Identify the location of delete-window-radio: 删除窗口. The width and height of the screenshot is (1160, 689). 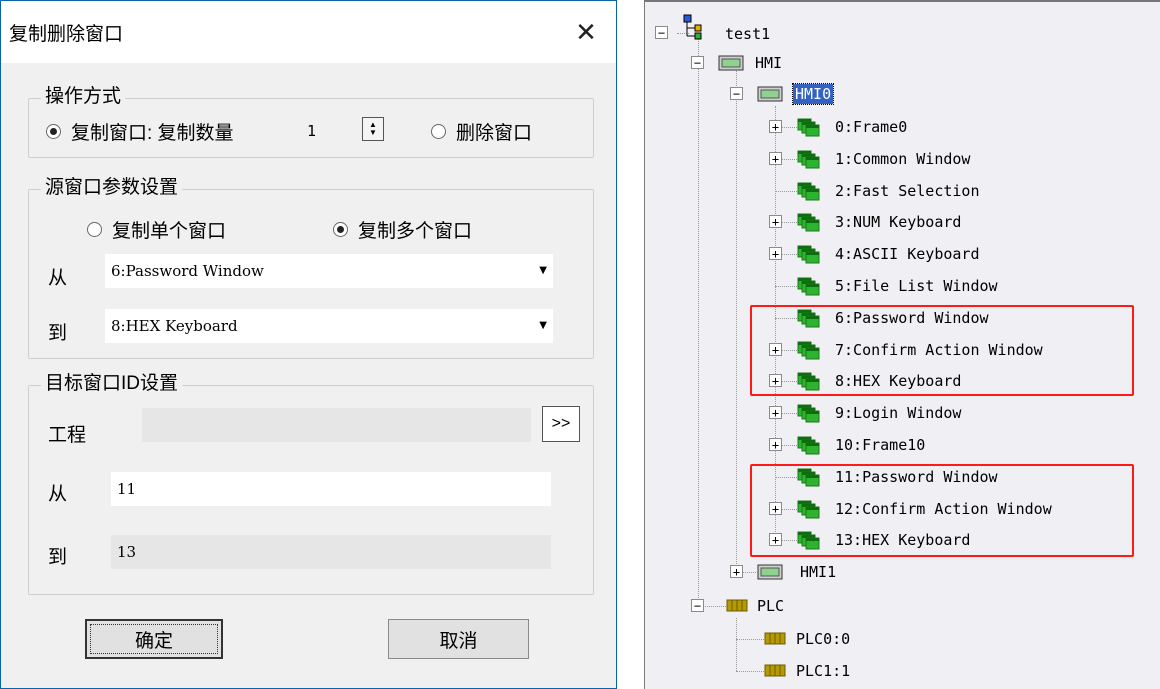
(481, 131).